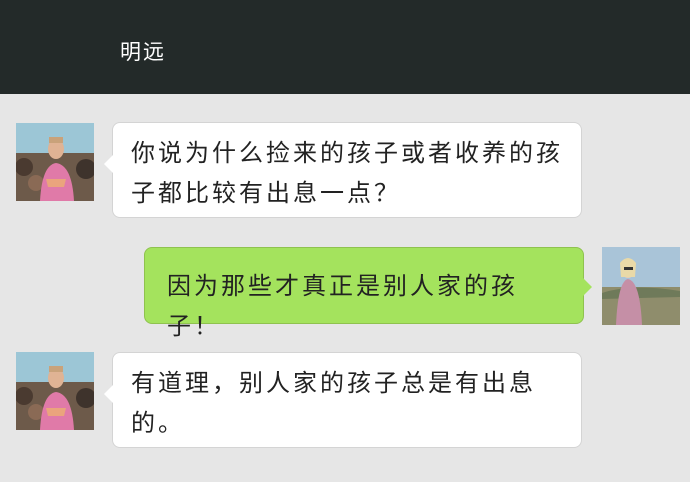  Describe the element at coordinates (641, 286) in the screenshot. I see `user-avatar` at that location.